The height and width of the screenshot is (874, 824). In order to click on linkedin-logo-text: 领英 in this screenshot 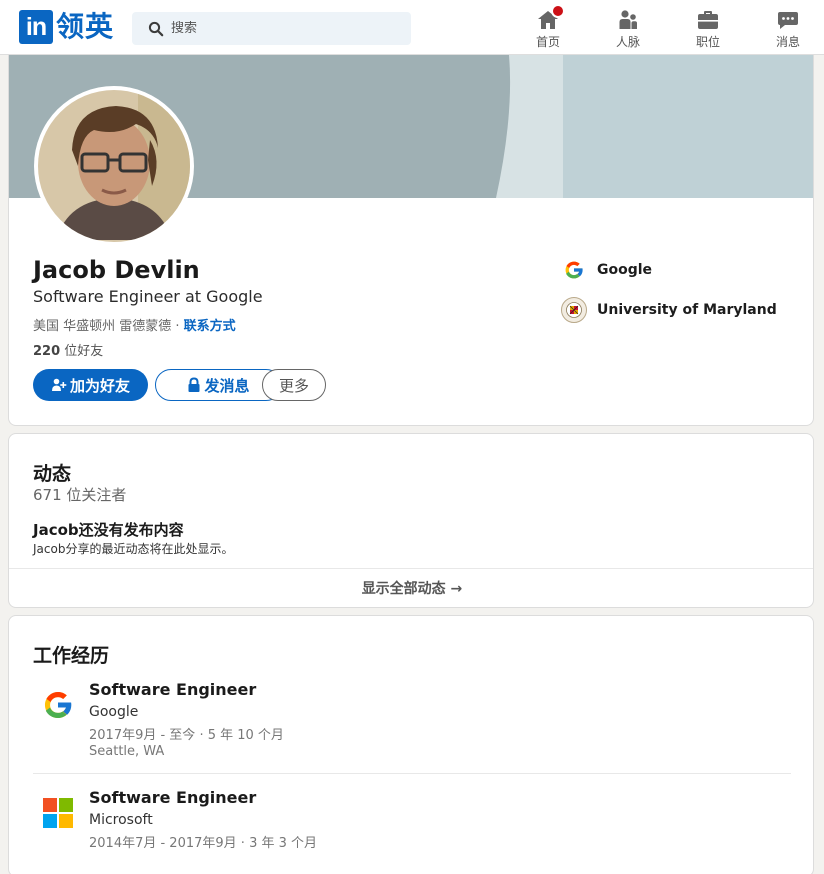, I will do `click(85, 26)`.